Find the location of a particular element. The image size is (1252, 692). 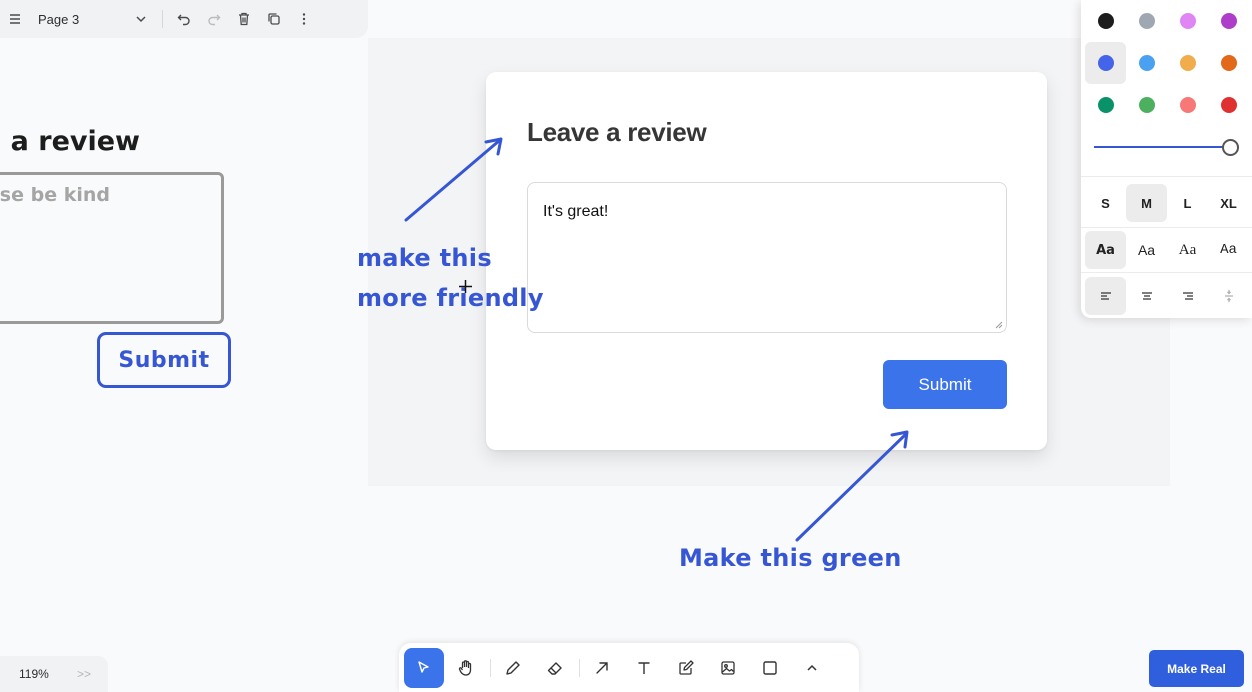

redo-icon is located at coordinates (214, 19).